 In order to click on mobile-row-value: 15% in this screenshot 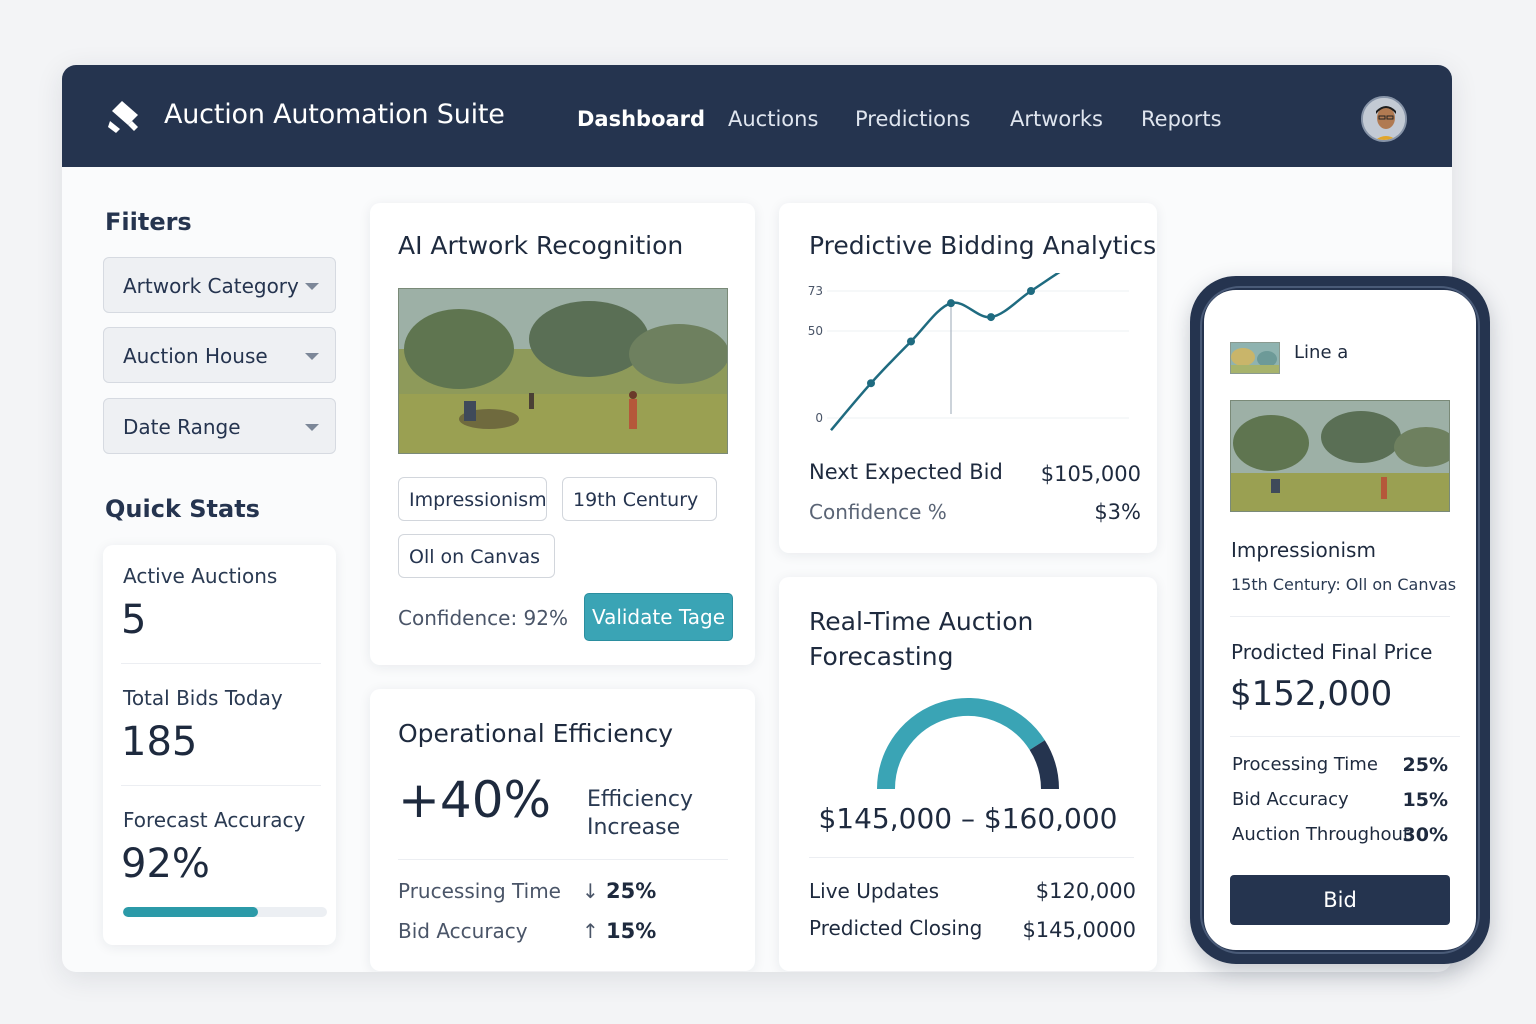, I will do `click(1425, 800)`.